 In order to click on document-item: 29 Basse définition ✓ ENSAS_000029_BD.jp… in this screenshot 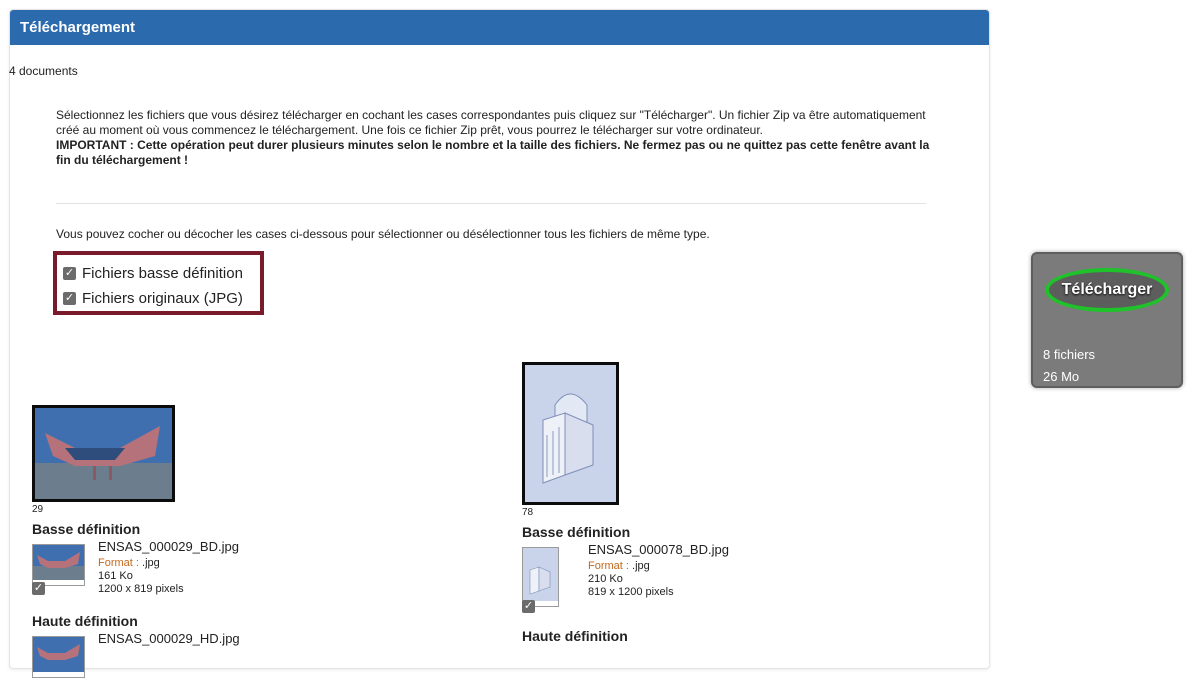, I will do `click(182, 551)`.